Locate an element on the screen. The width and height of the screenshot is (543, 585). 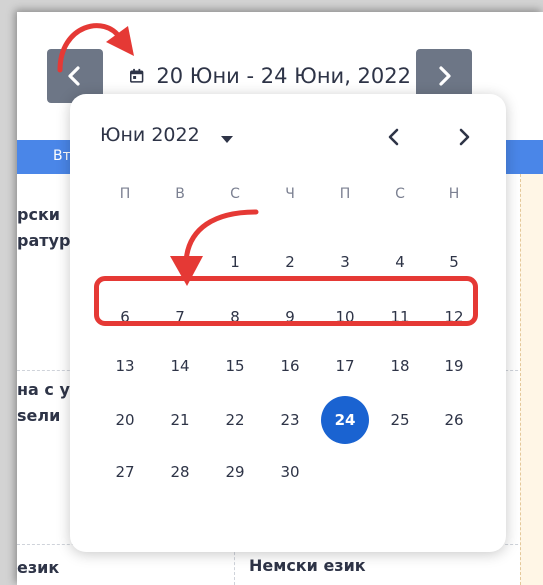
date-range-text: 20 Юни - 24 Юни, 2022 is located at coordinates (283, 76).